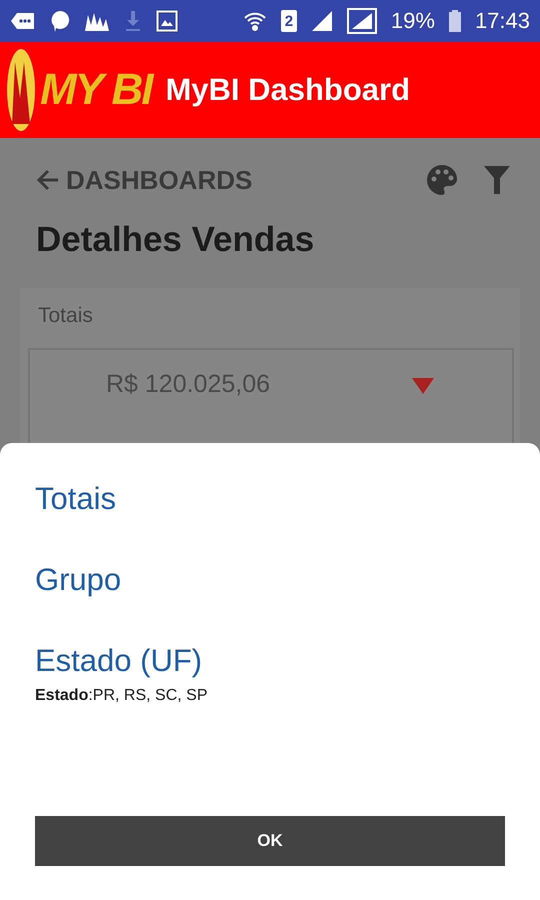  What do you see at coordinates (270, 602) in the screenshot?
I see `sheet-item: Grupo` at bounding box center [270, 602].